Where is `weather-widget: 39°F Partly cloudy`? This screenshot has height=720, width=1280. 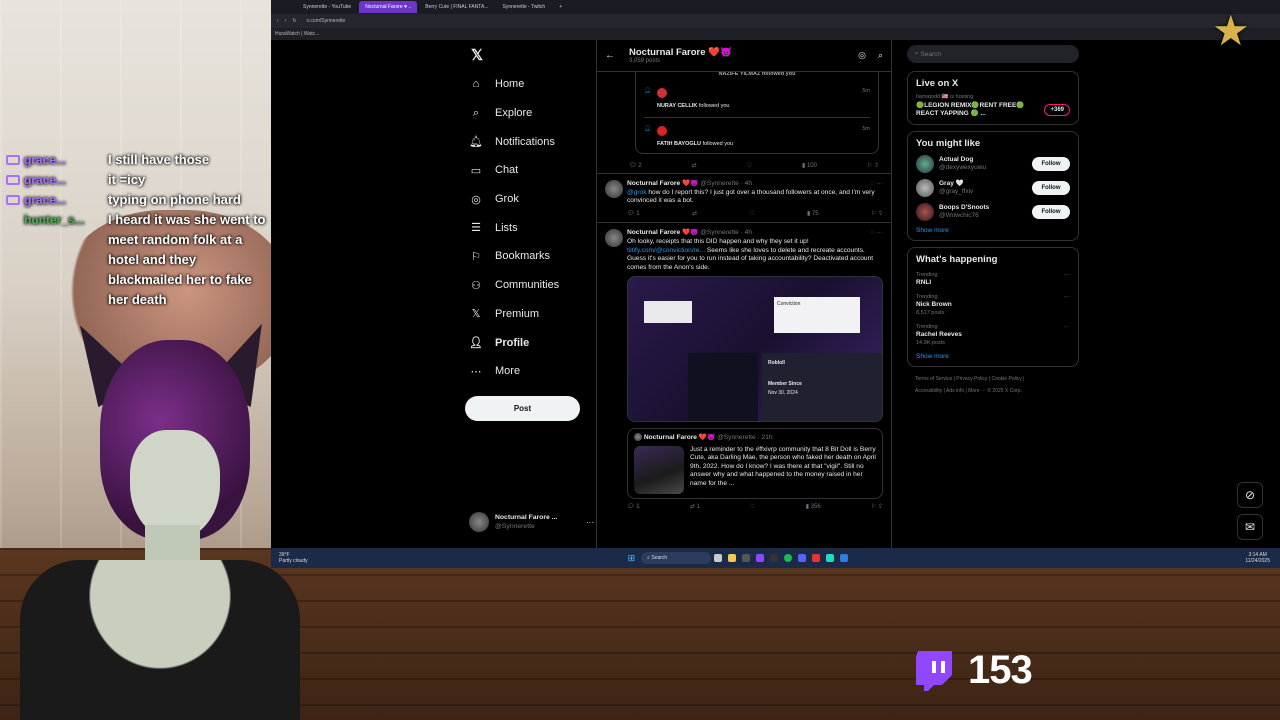 weather-widget: 39°F Partly cloudy is located at coordinates (293, 558).